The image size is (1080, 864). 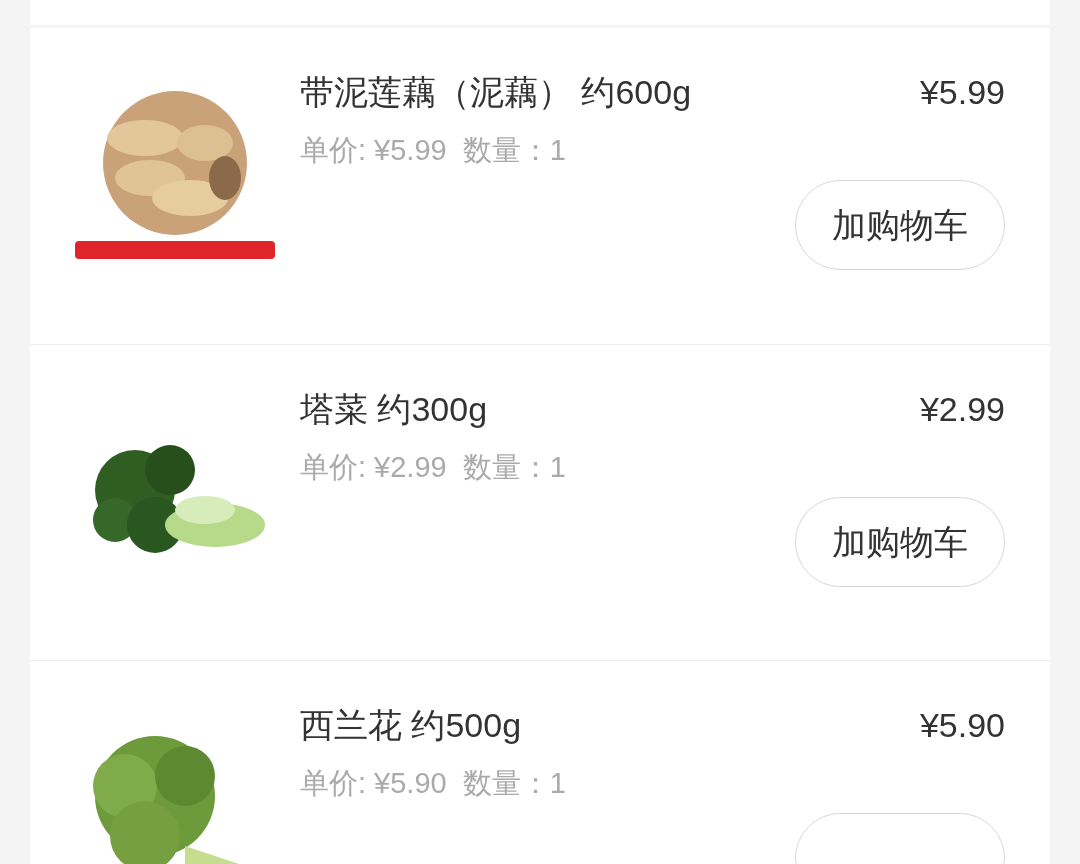 I want to click on product-name: 西兰花 约500g, so click(x=411, y=725).